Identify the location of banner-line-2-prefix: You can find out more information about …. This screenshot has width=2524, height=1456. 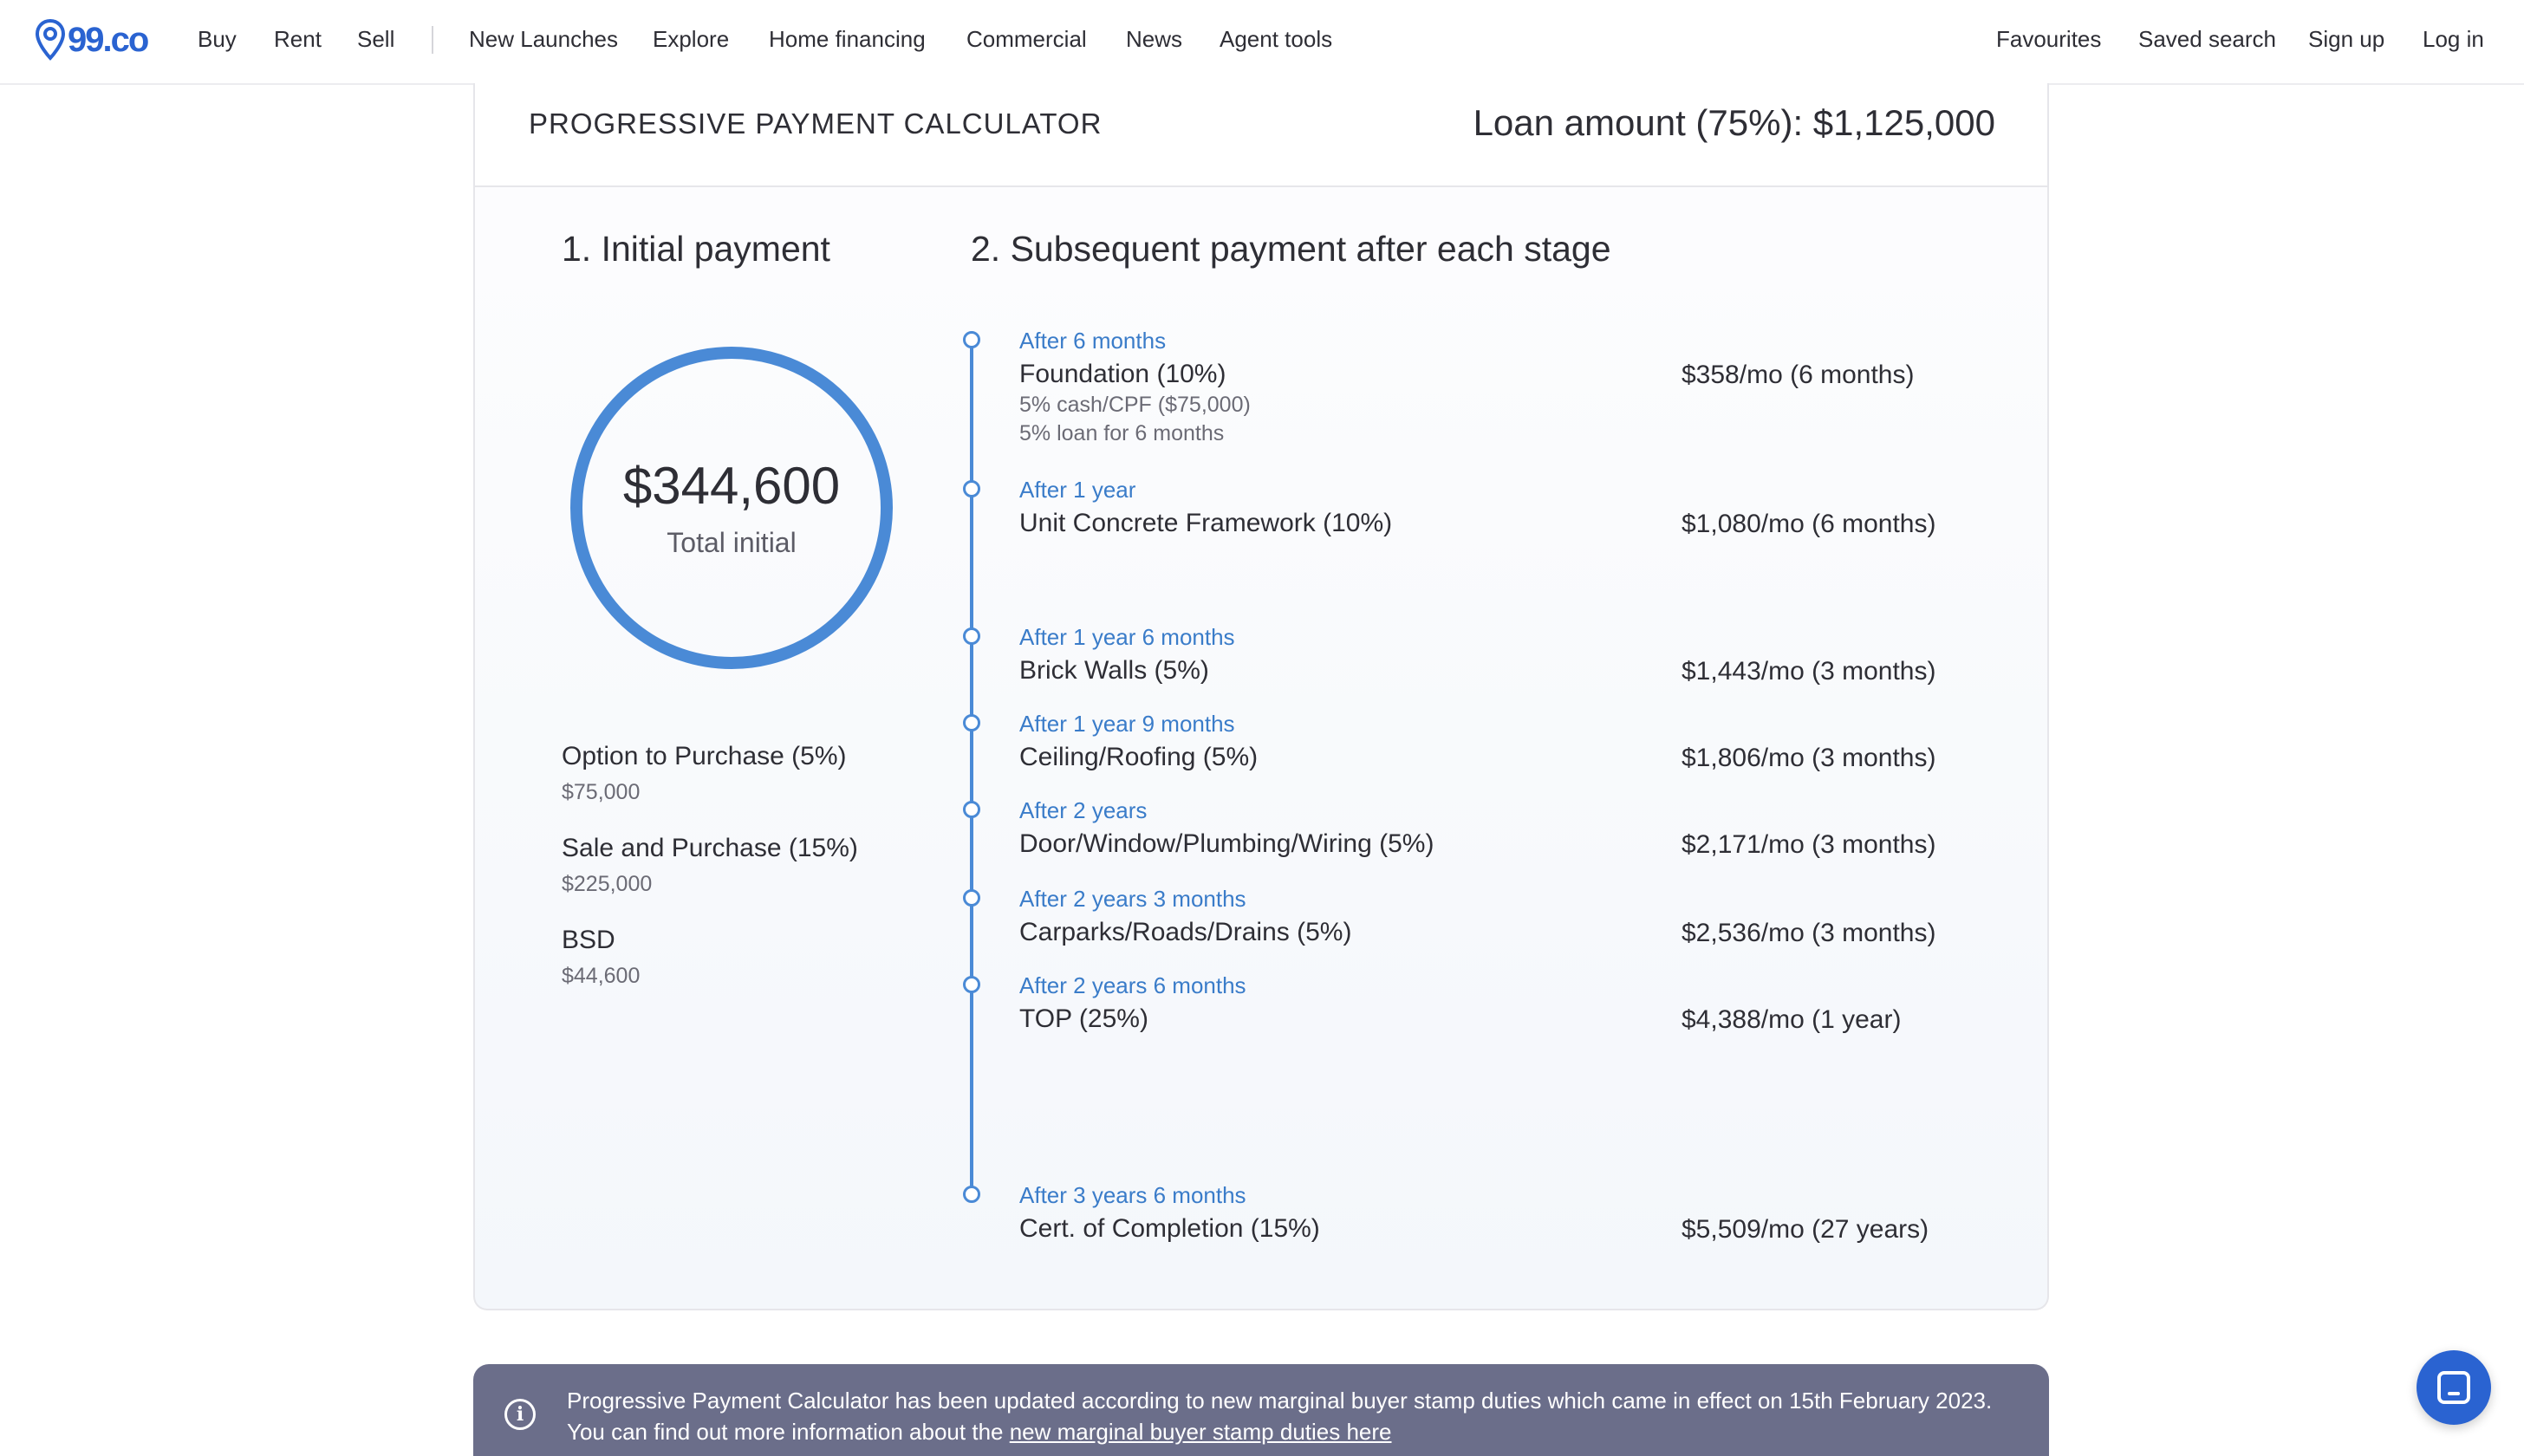
(789, 1432).